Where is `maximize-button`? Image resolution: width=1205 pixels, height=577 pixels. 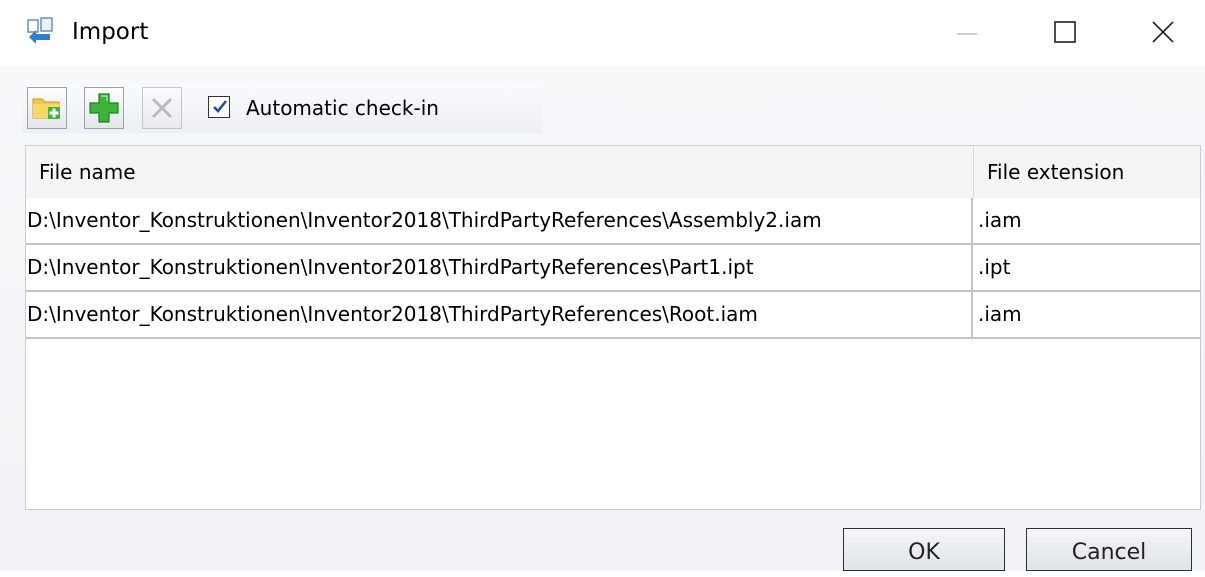
maximize-button is located at coordinates (1067, 33).